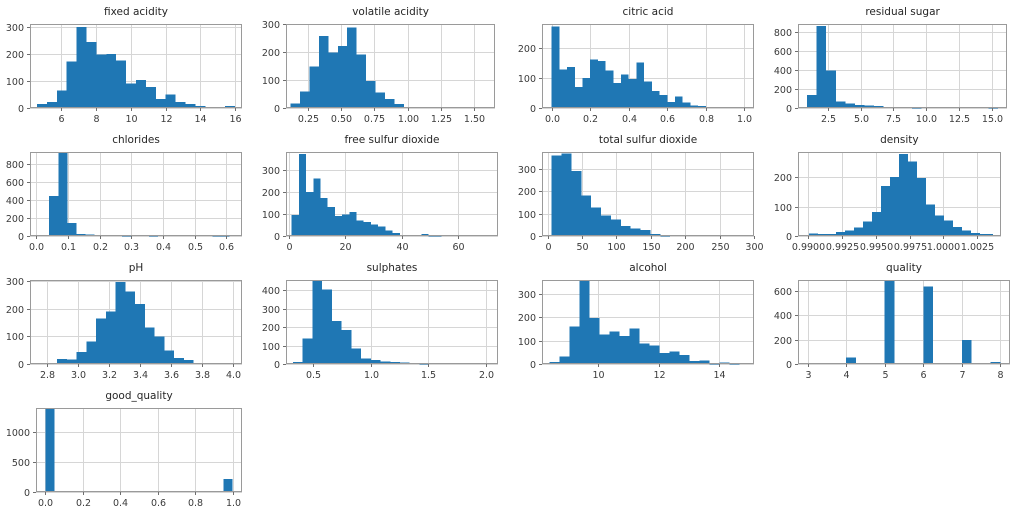 This screenshot has width=1024, height=525. What do you see at coordinates (943, 247) in the screenshot?
I see `x-tick-label: 1.0000` at bounding box center [943, 247].